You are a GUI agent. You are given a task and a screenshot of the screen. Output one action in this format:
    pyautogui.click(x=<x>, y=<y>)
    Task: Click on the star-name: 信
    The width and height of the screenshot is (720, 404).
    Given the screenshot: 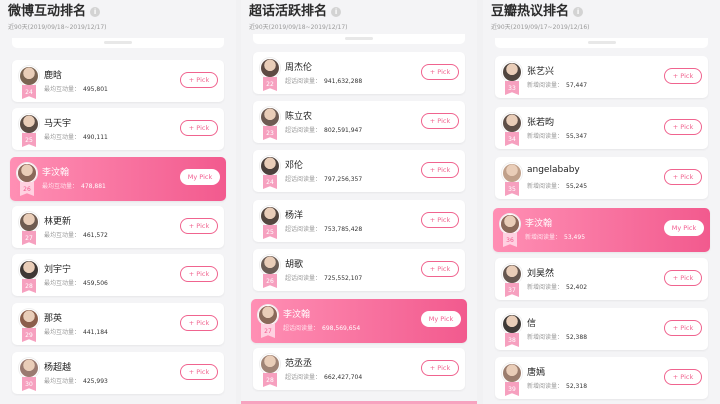 What is the action you would take?
    pyautogui.click(x=532, y=324)
    